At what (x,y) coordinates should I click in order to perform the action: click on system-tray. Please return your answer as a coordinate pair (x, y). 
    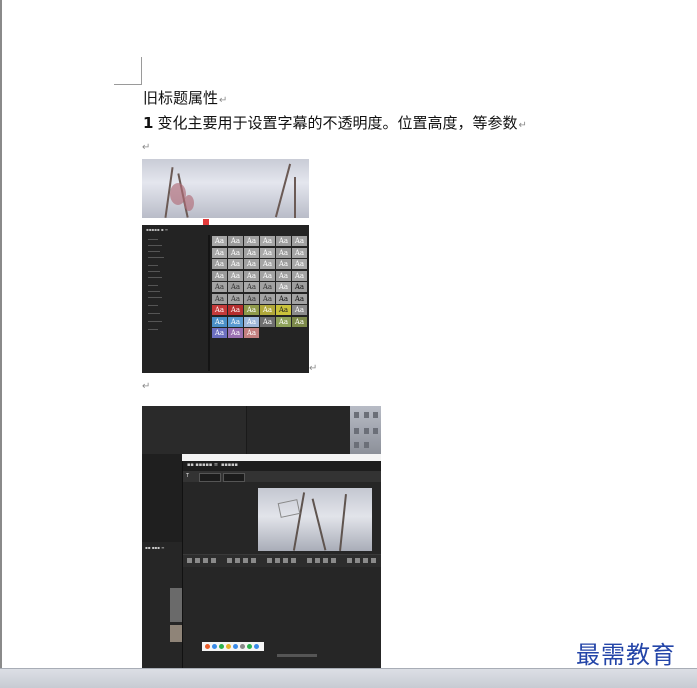
    Looking at the image, I should click on (233, 646).